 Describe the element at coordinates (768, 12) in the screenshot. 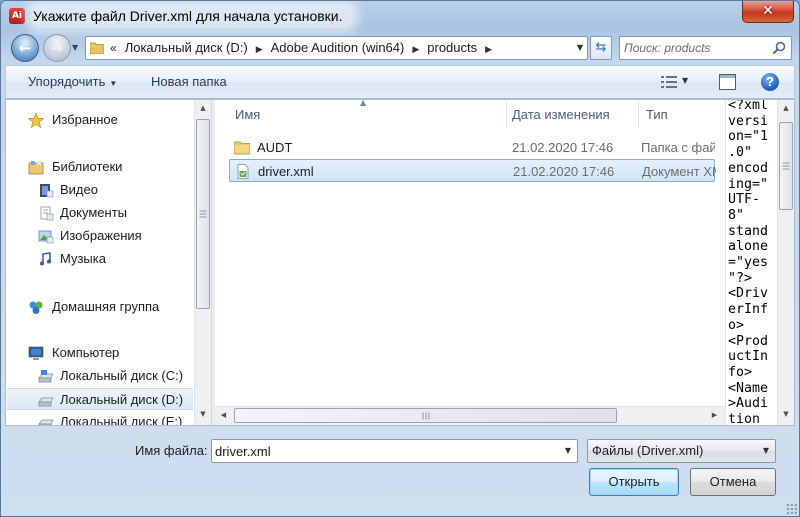

I see `close-button: ✕` at that location.